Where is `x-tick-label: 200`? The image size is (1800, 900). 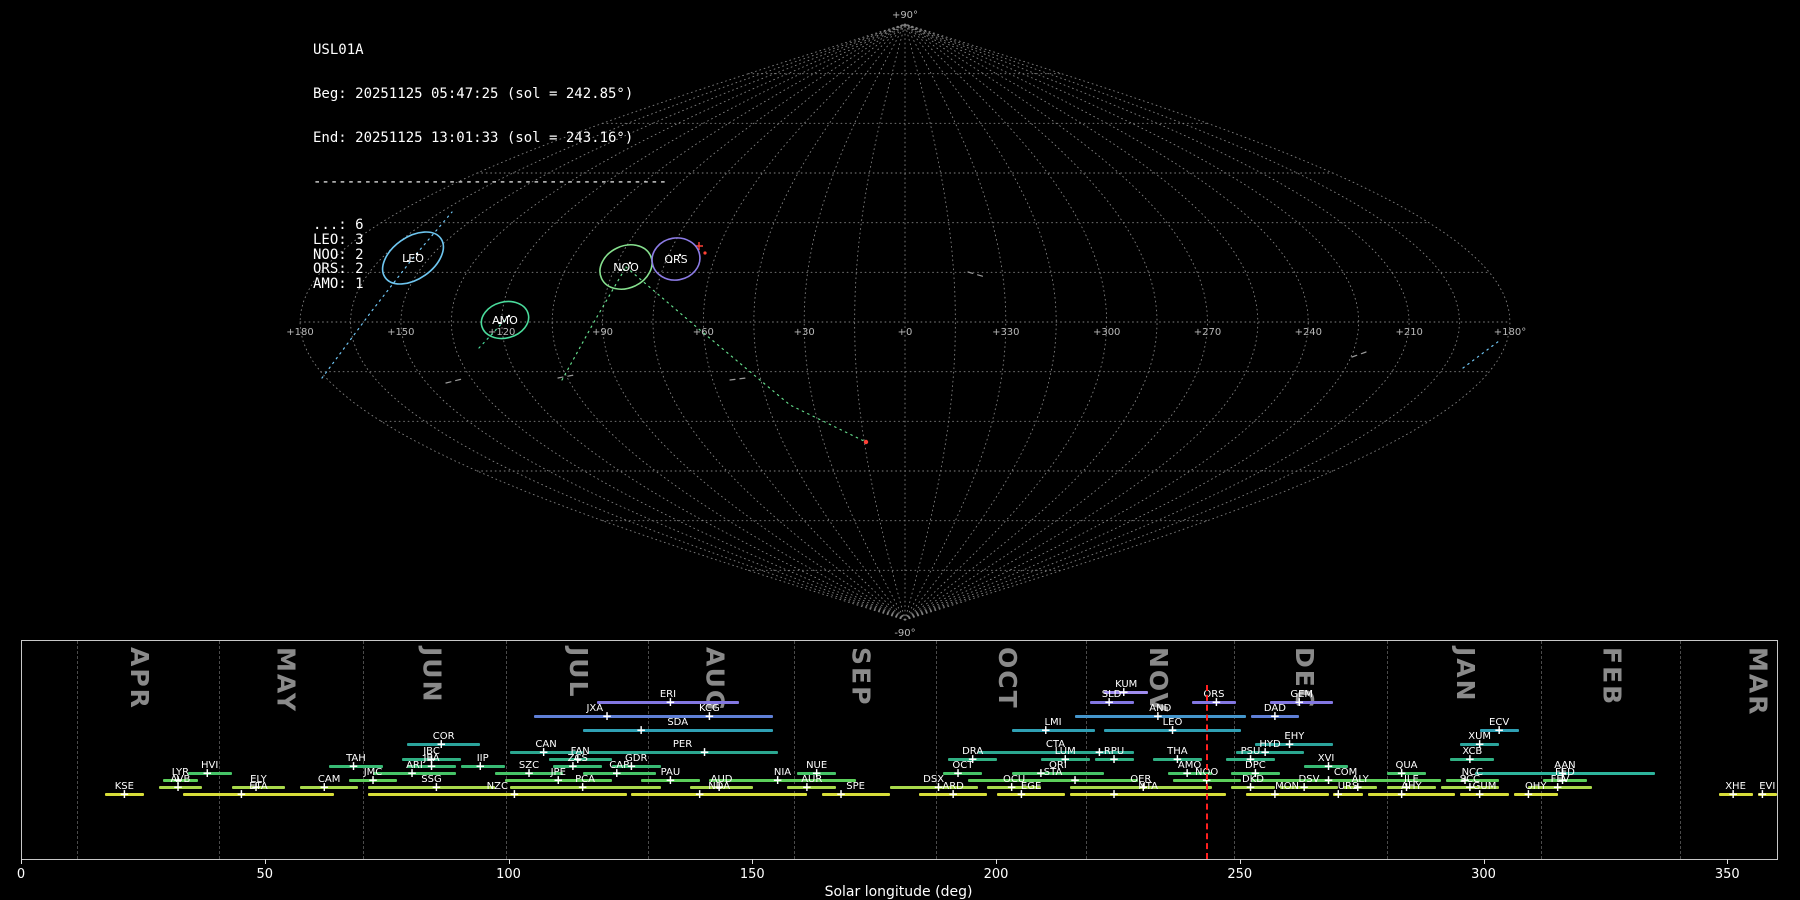
x-tick-label: 200 is located at coordinates (996, 874).